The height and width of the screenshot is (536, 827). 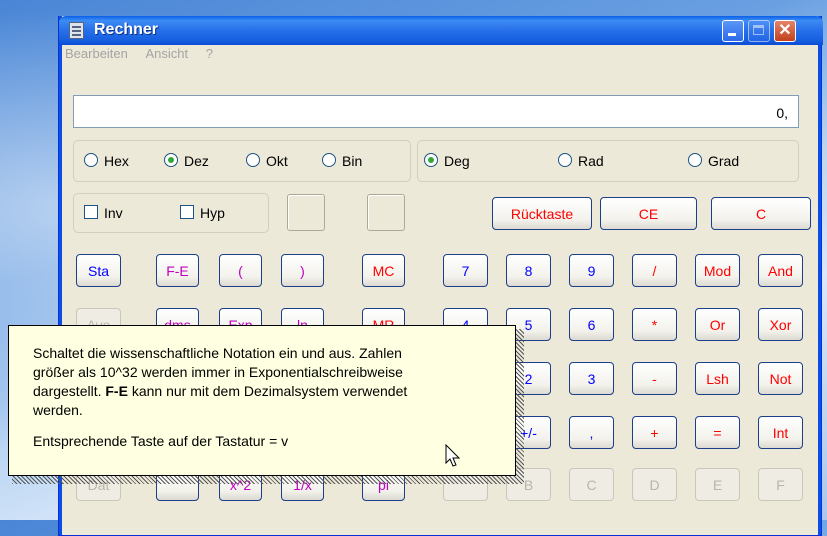 What do you see at coordinates (267, 161) in the screenshot?
I see `radio-okt: Okt` at bounding box center [267, 161].